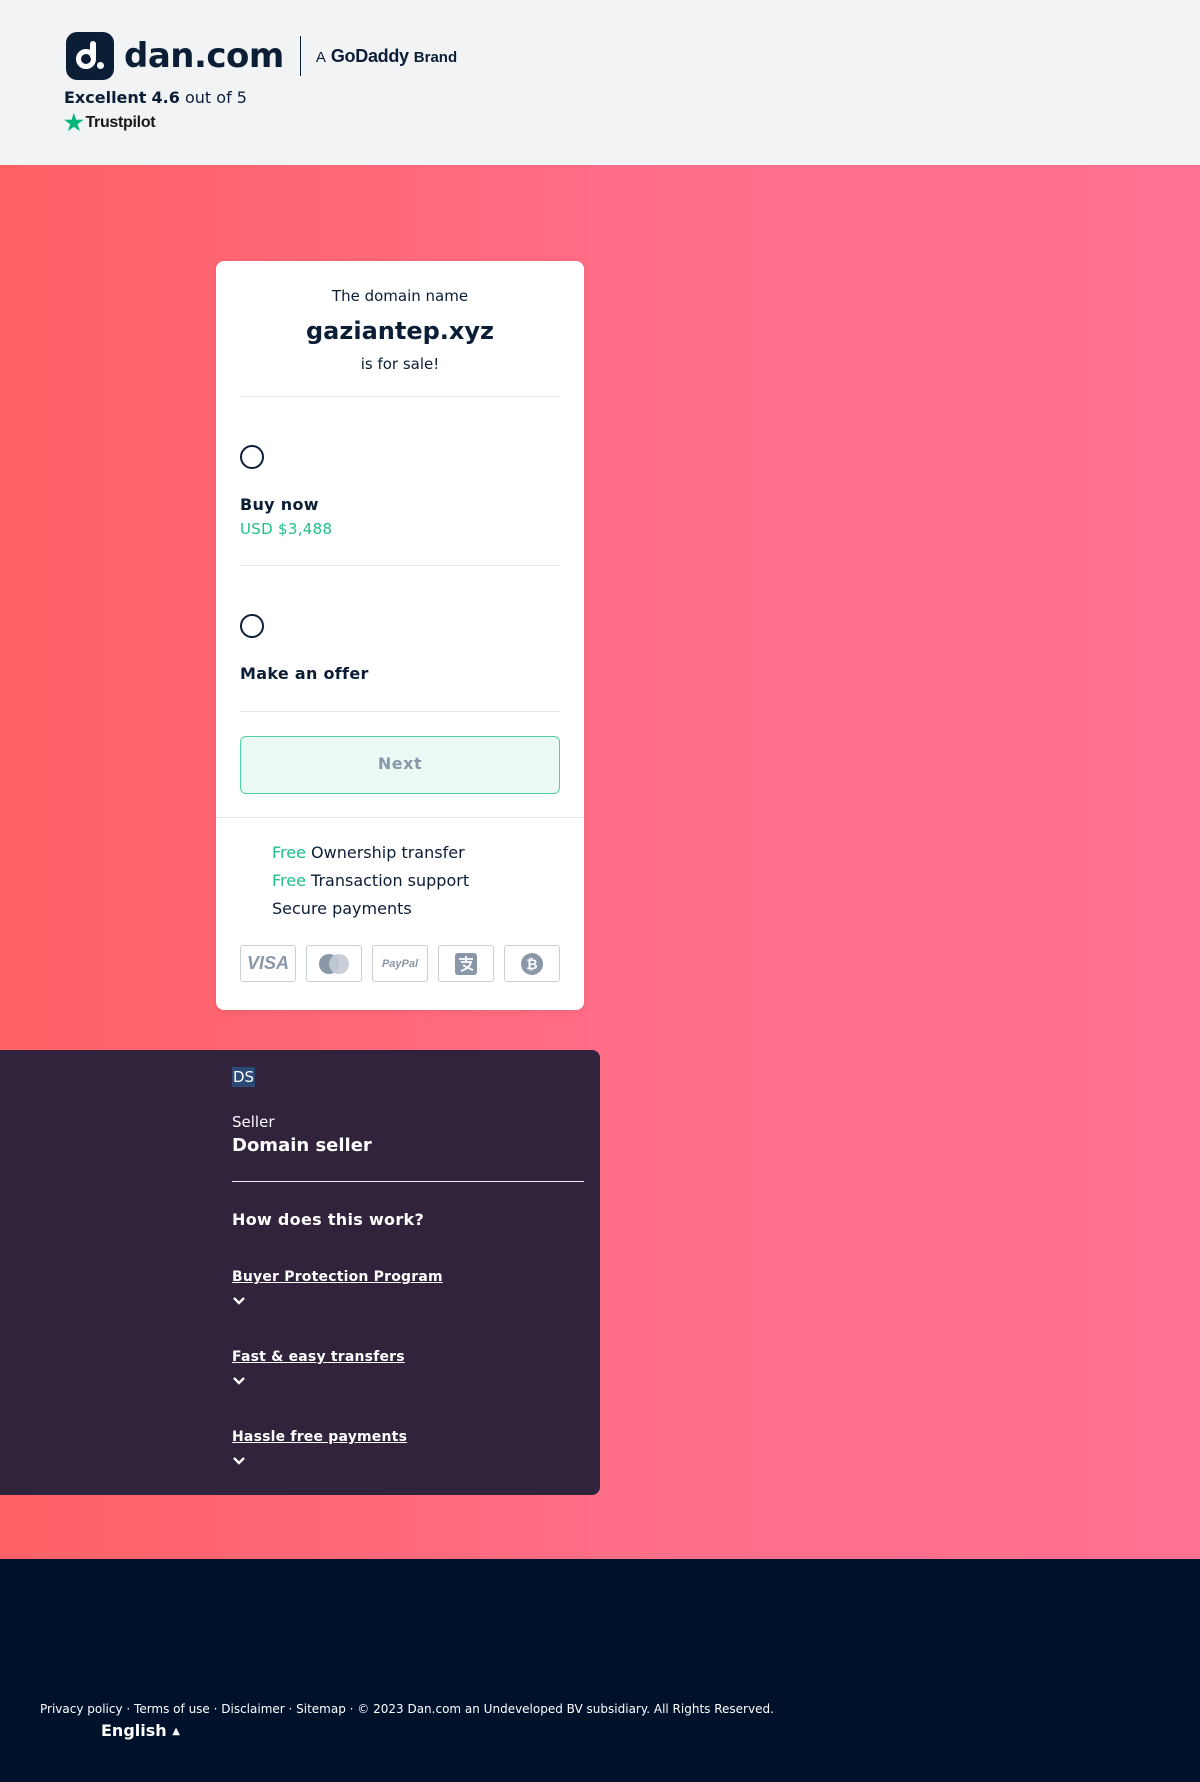  What do you see at coordinates (304, 673) in the screenshot?
I see `make-offer-title: Make an offer` at bounding box center [304, 673].